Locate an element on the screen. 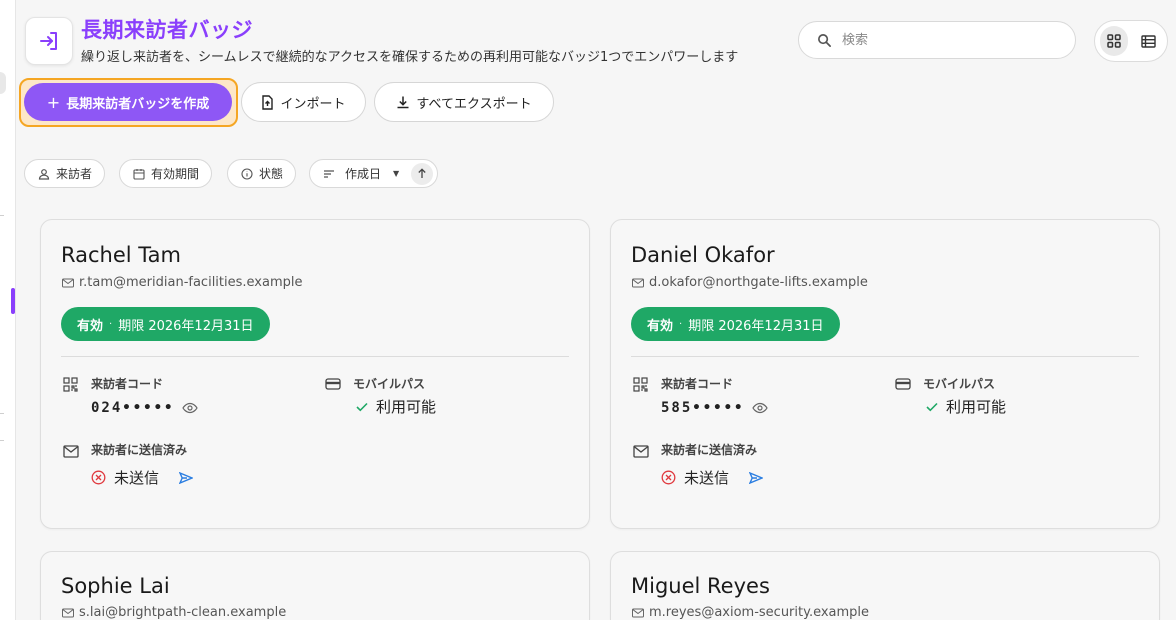  import-label: インポート is located at coordinates (313, 104).